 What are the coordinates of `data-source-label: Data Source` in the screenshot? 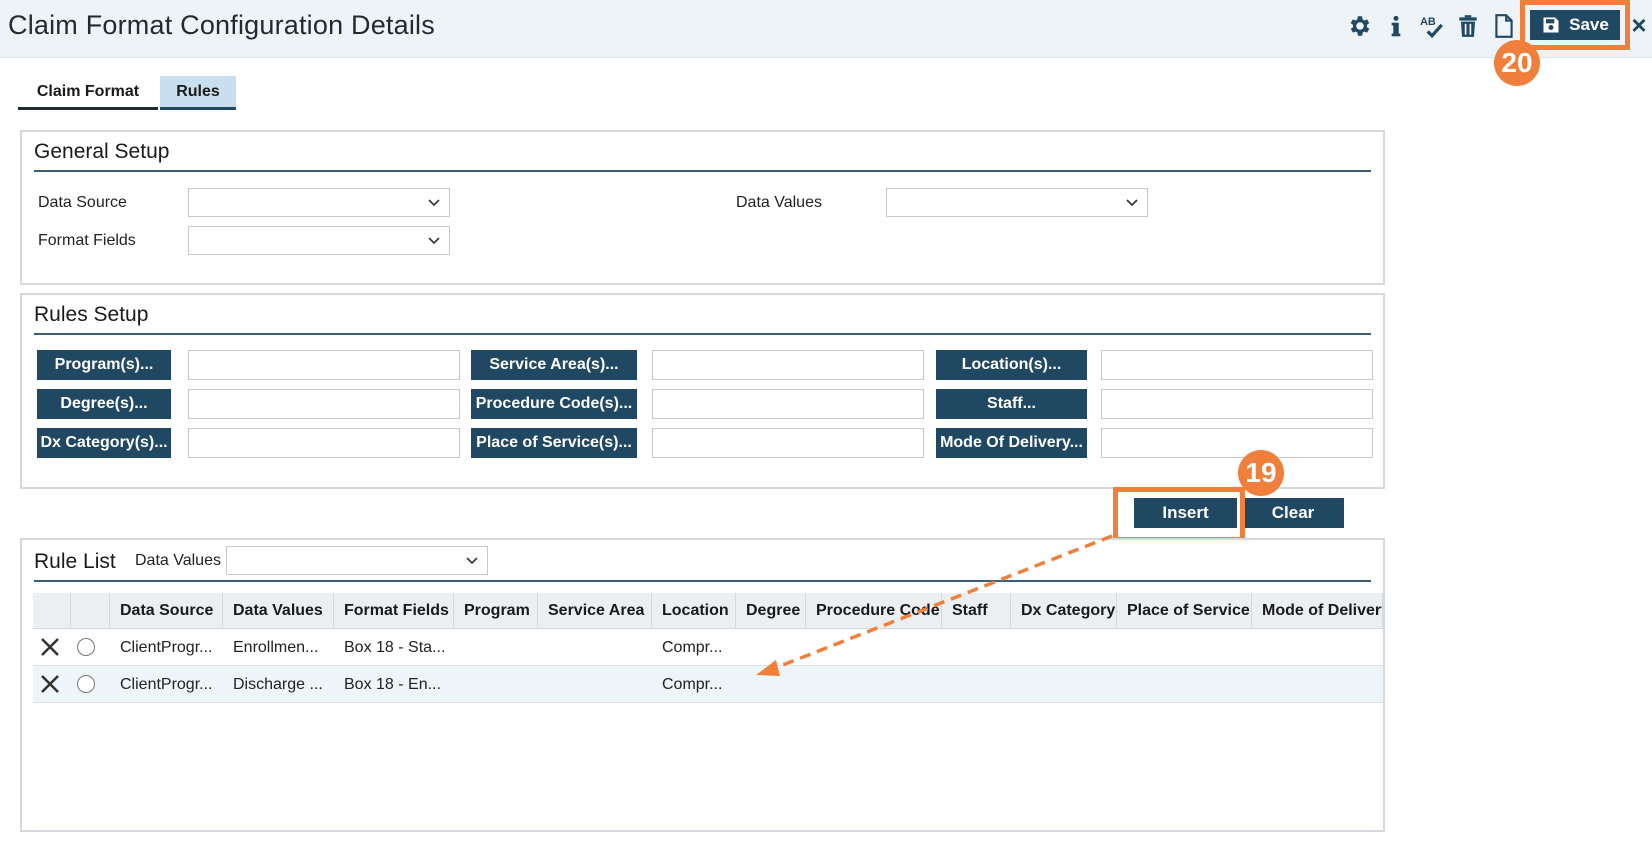 It's located at (82, 202).